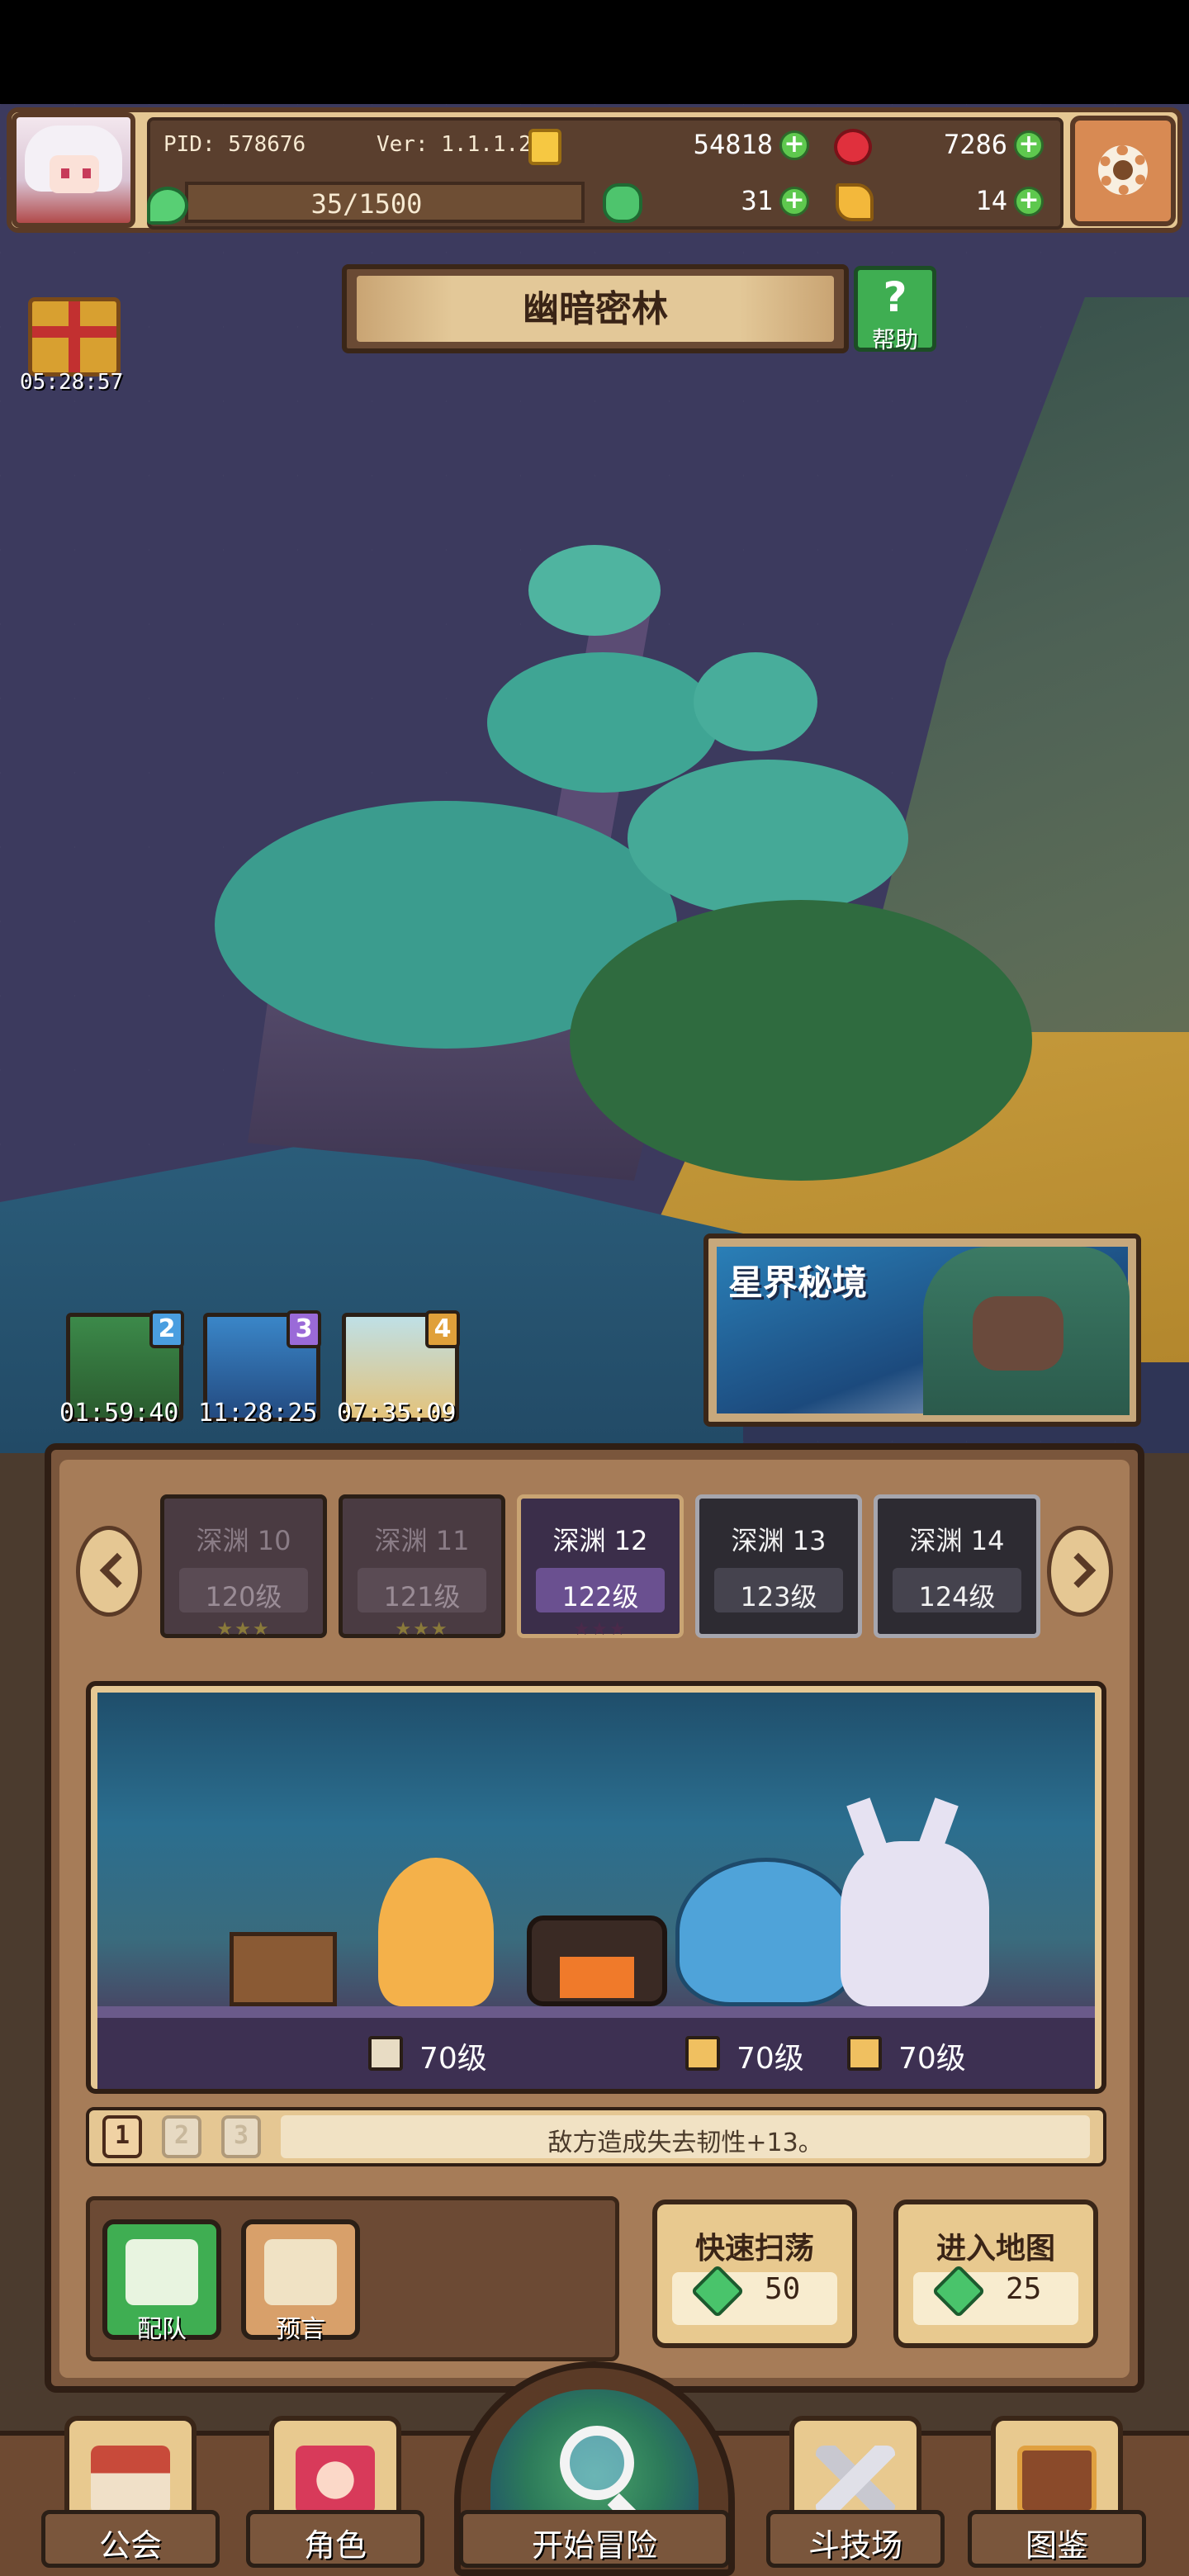  I want to click on portal-badge: 3, so click(304, 1329).